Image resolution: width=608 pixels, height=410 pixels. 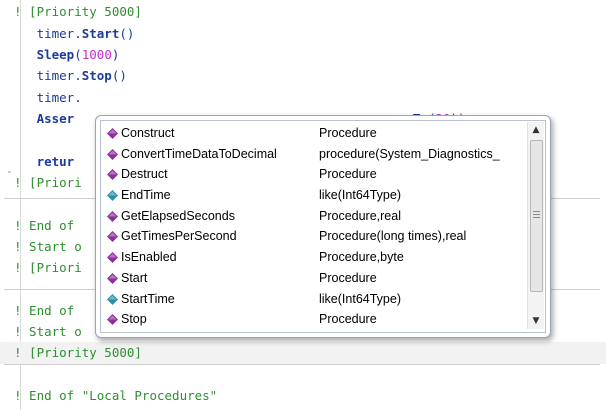 What do you see at coordinates (303, 374) in the screenshot?
I see `code-line` at bounding box center [303, 374].